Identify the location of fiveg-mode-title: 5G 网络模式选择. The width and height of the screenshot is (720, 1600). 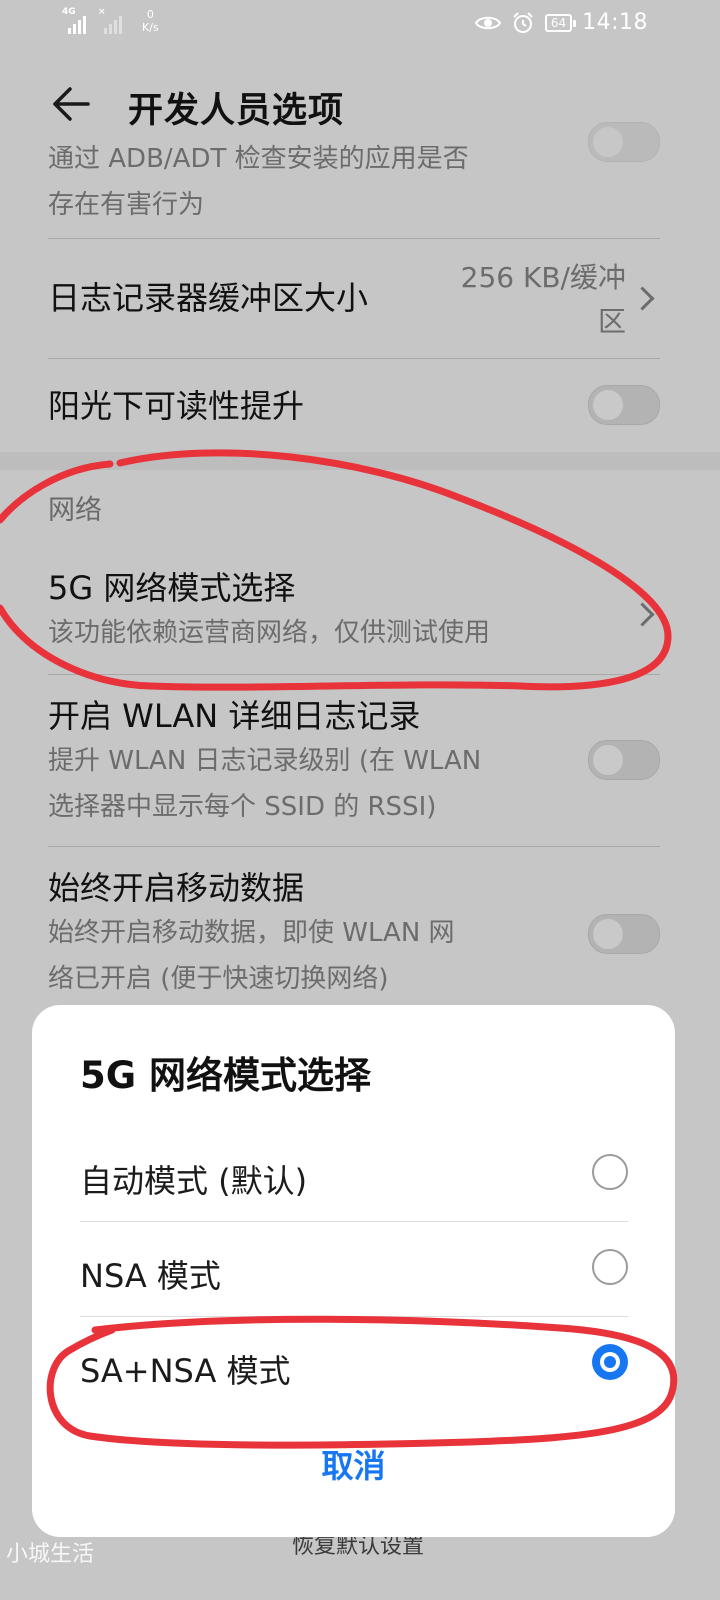
(172, 588).